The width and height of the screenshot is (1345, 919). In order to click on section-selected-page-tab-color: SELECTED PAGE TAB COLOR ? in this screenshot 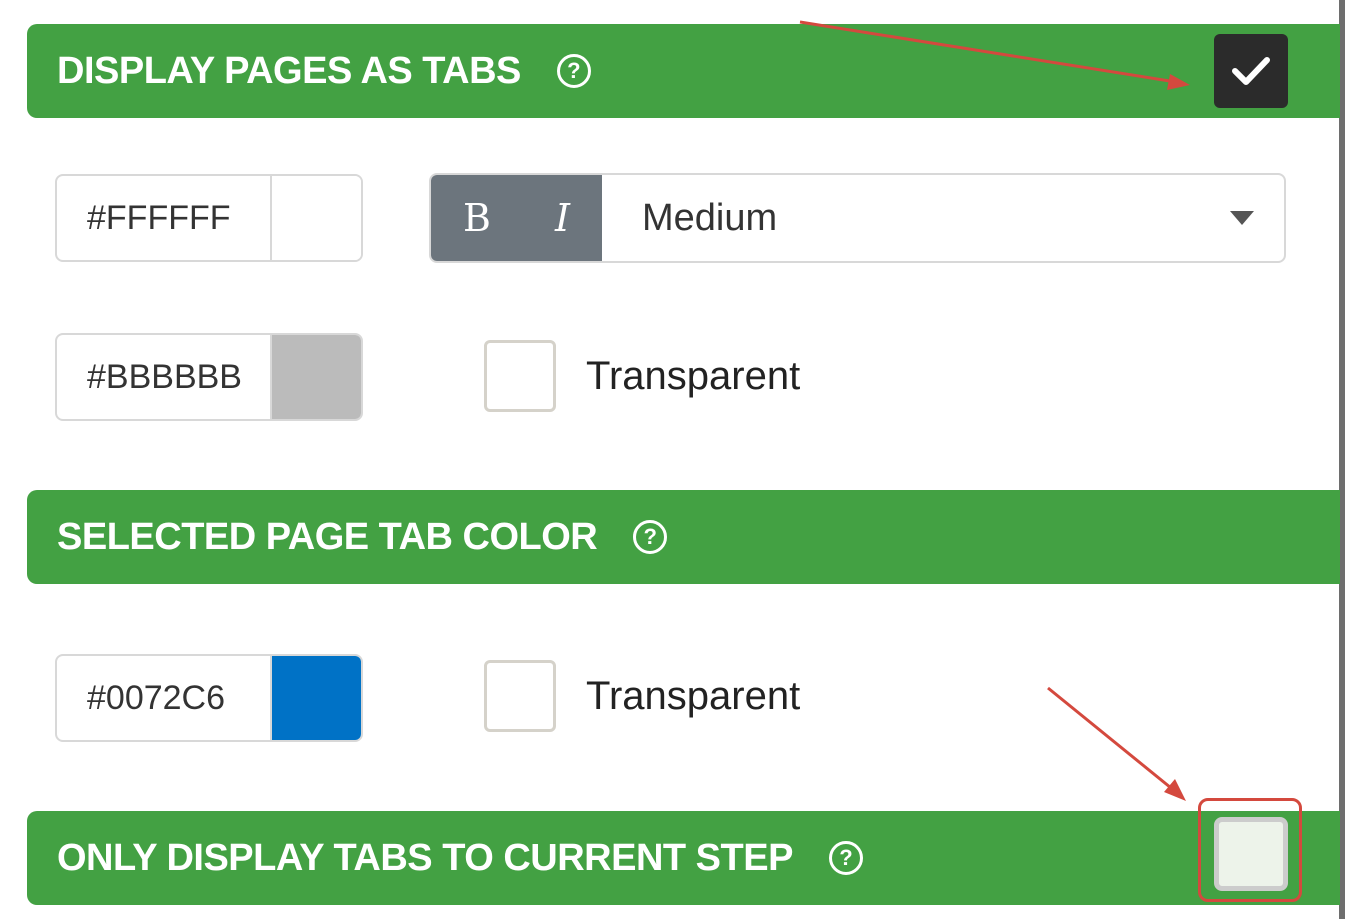, I will do `click(683, 537)`.